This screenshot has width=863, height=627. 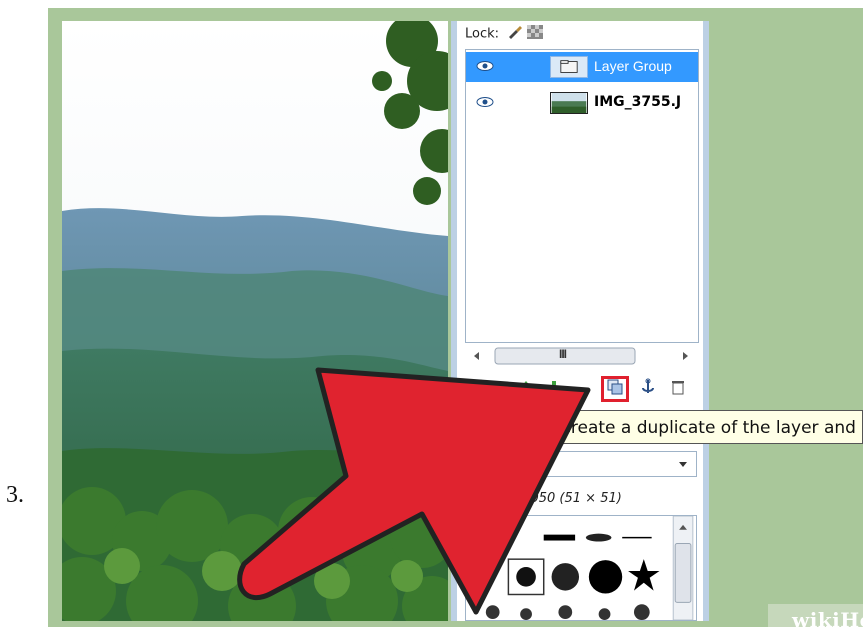 I want to click on layer-row-image: IMG_3755.J, so click(x=582, y=103).